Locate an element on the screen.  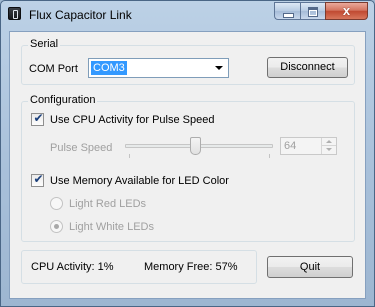
com-port-select: COM3 is located at coordinates (158, 68).